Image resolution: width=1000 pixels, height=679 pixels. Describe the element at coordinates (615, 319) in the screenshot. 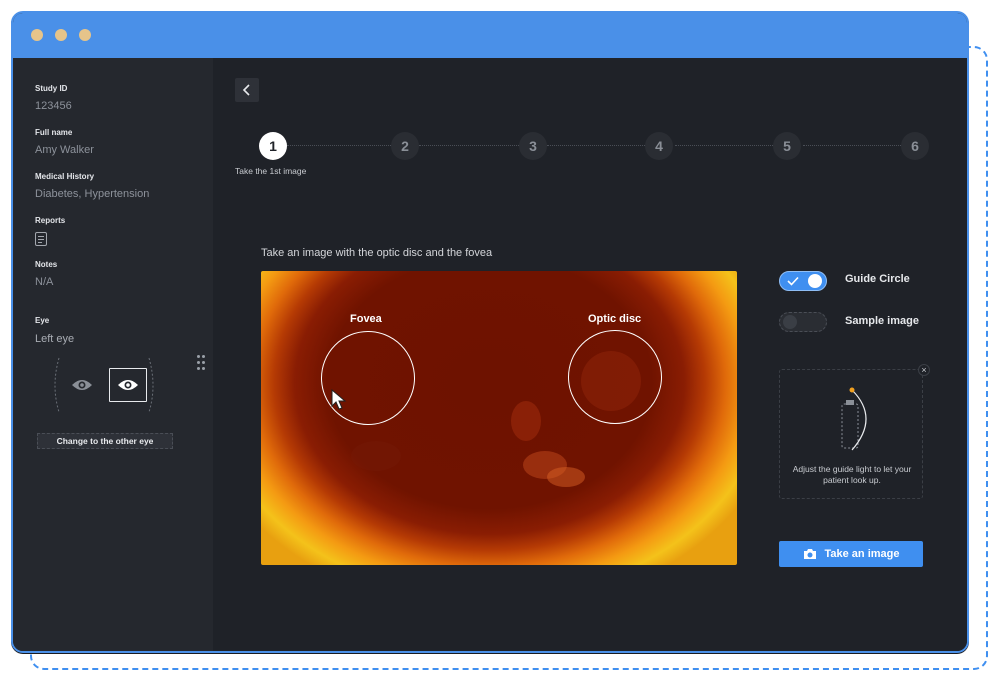

I see `optic-disc-label: Optic disc` at that location.